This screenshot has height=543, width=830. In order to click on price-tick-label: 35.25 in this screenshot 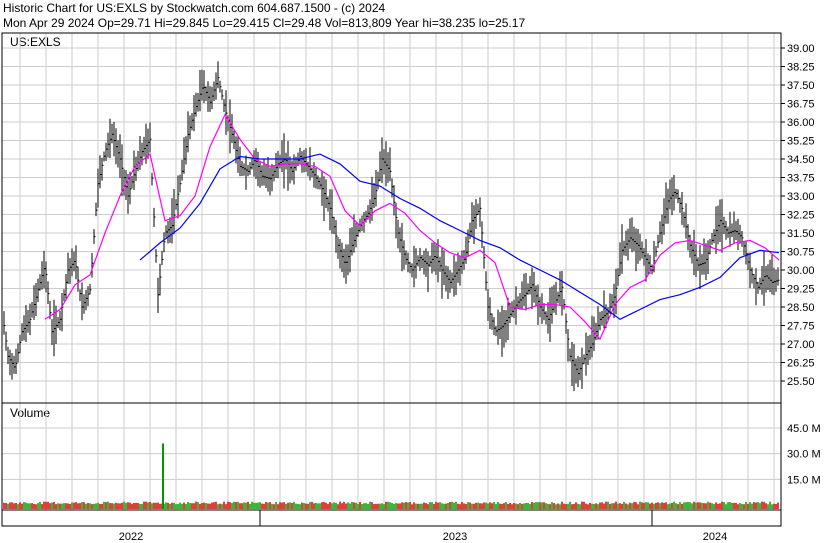, I will do `click(801, 142)`.